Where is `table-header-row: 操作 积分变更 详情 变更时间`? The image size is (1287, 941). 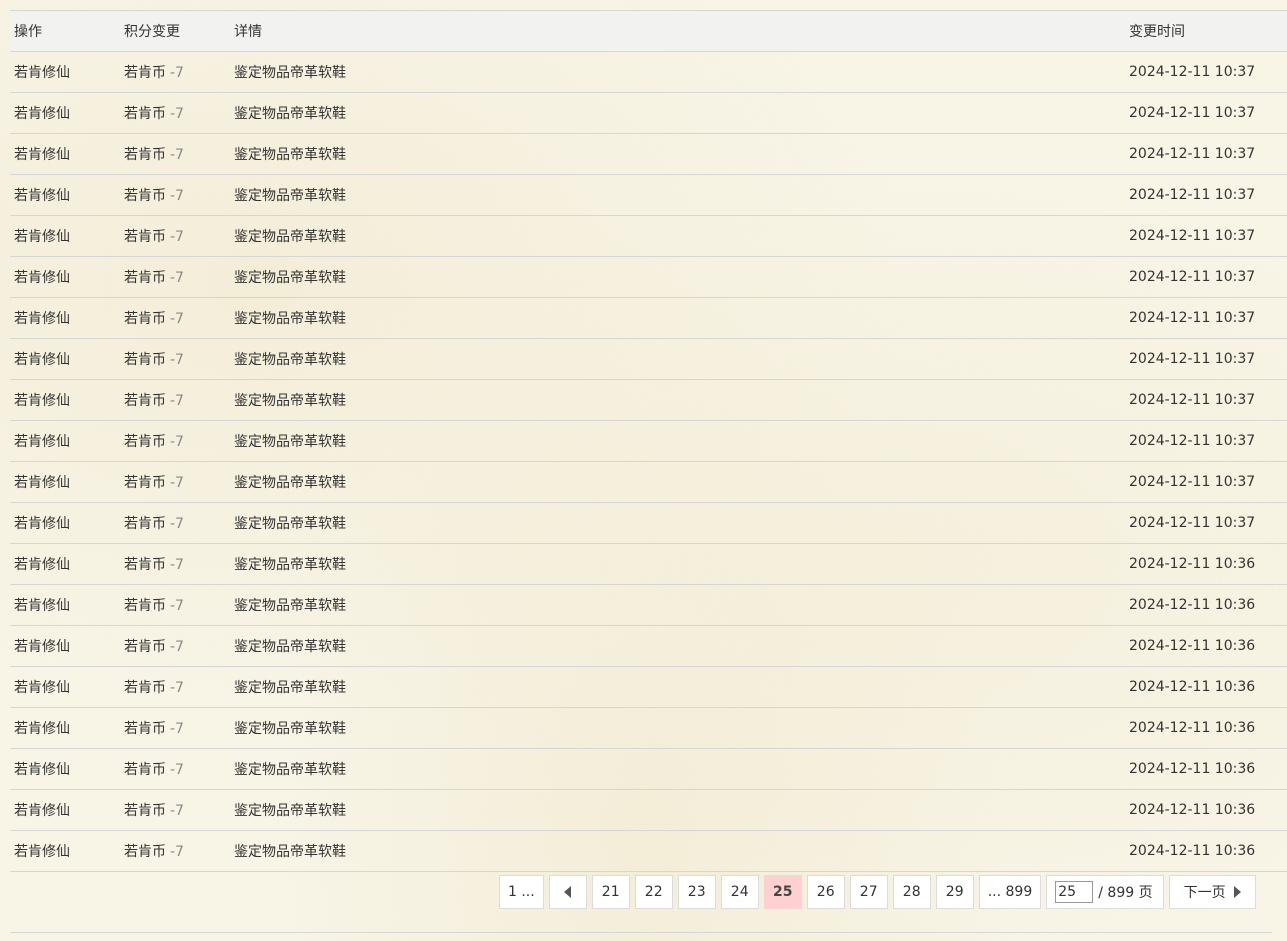
table-header-row: 操作 积分变更 详情 变更时间 is located at coordinates (648, 31).